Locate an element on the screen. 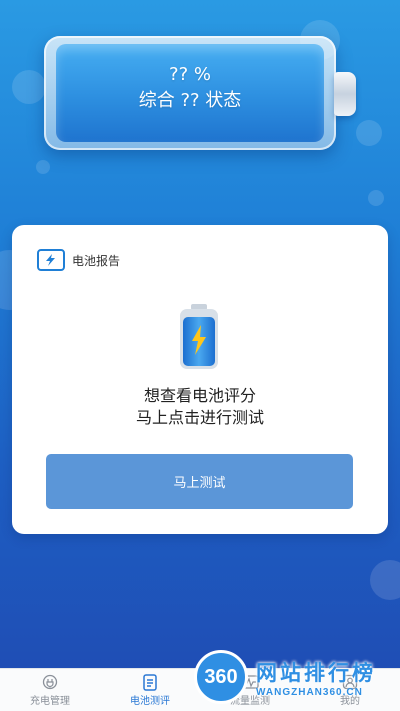 Image resolution: width=400 pixels, height=711 pixels. tab-label: 充电管理 is located at coordinates (50, 701).